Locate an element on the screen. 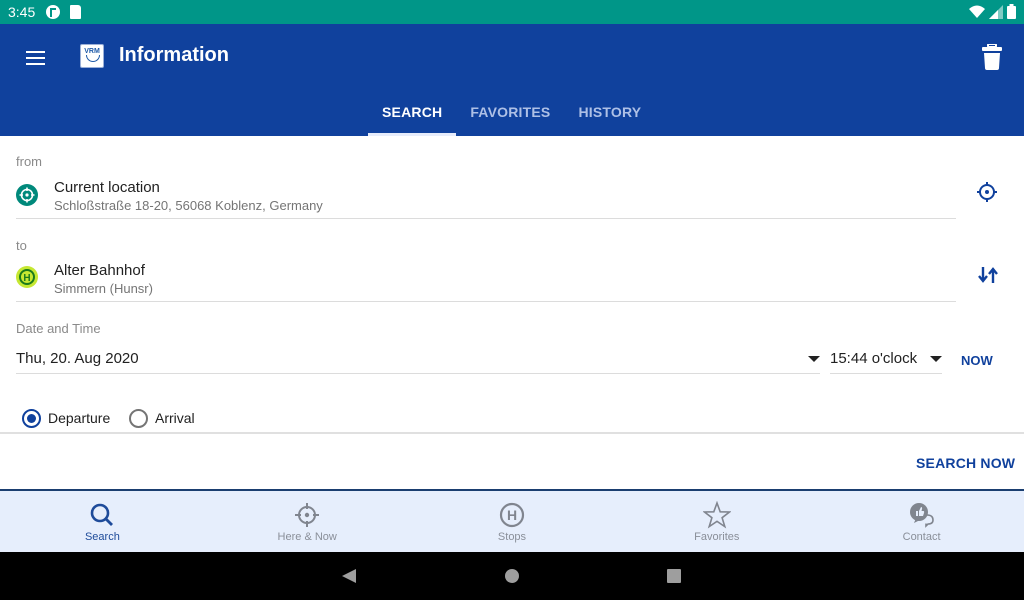  to-label: to is located at coordinates (21, 245).